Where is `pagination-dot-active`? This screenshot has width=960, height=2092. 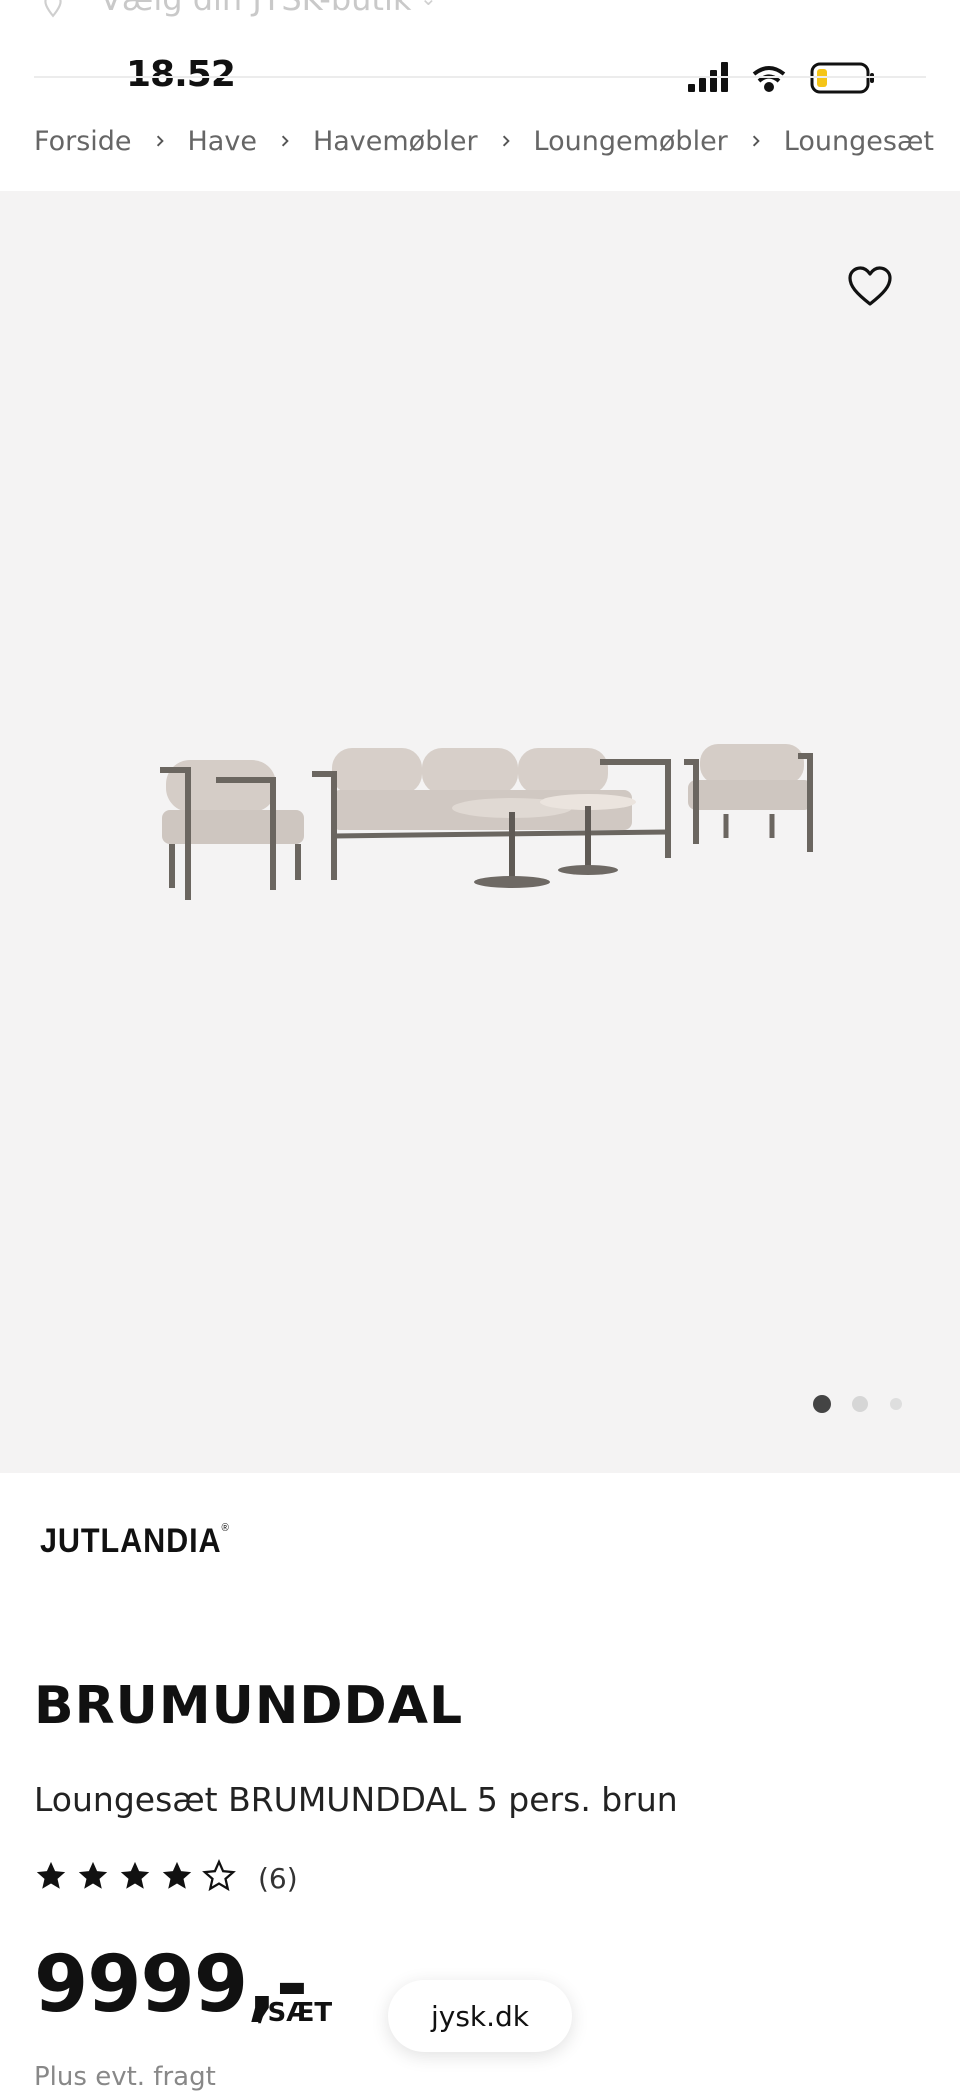
pagination-dot-active is located at coordinates (822, 1404).